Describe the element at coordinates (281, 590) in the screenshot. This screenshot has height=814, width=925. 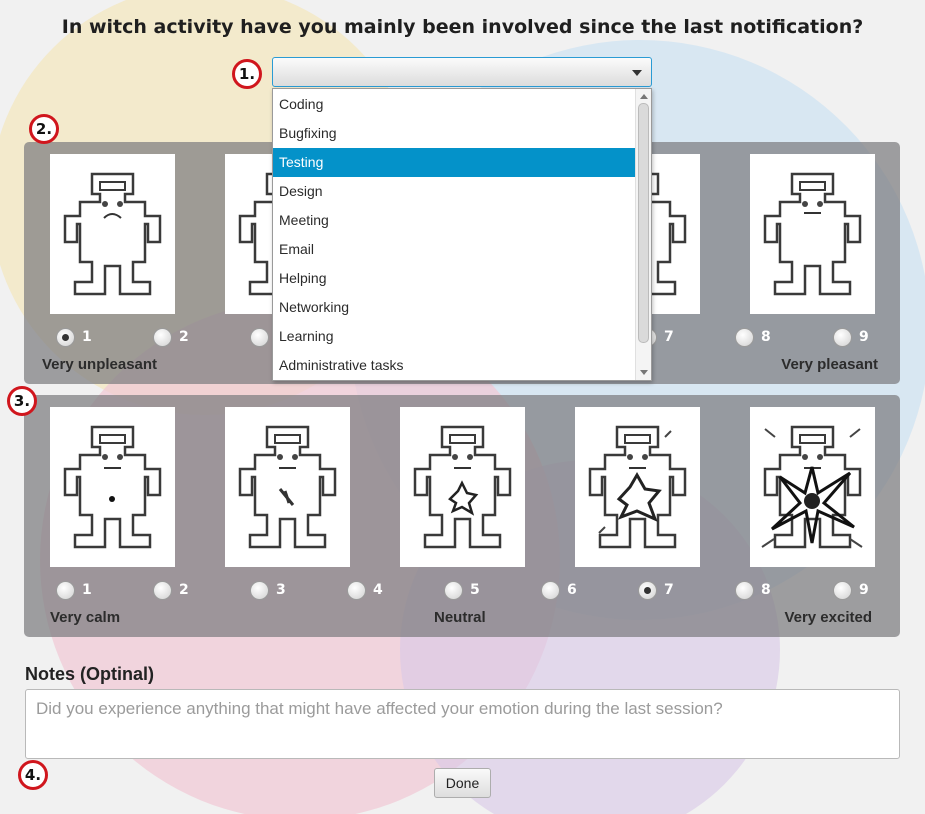
I see `arousal-radio-label-3: 3` at that location.